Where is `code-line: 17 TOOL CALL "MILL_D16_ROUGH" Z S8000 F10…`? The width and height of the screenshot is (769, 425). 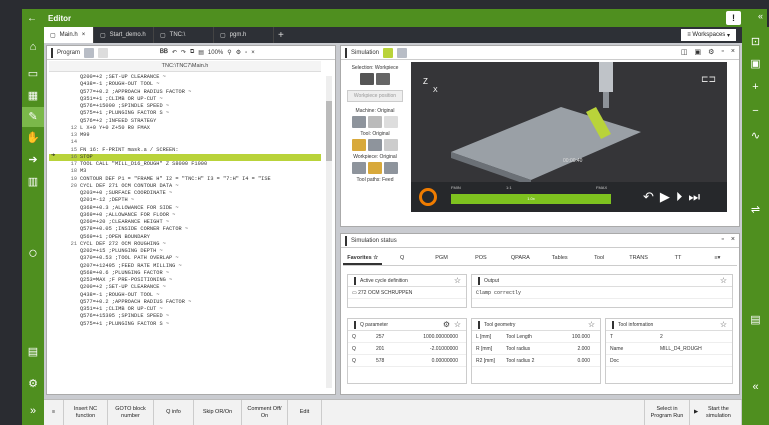
code-line: 17 TOOL CALL "MILL_D16_ROUGH" Z S8000 F10… is located at coordinates (185, 164).